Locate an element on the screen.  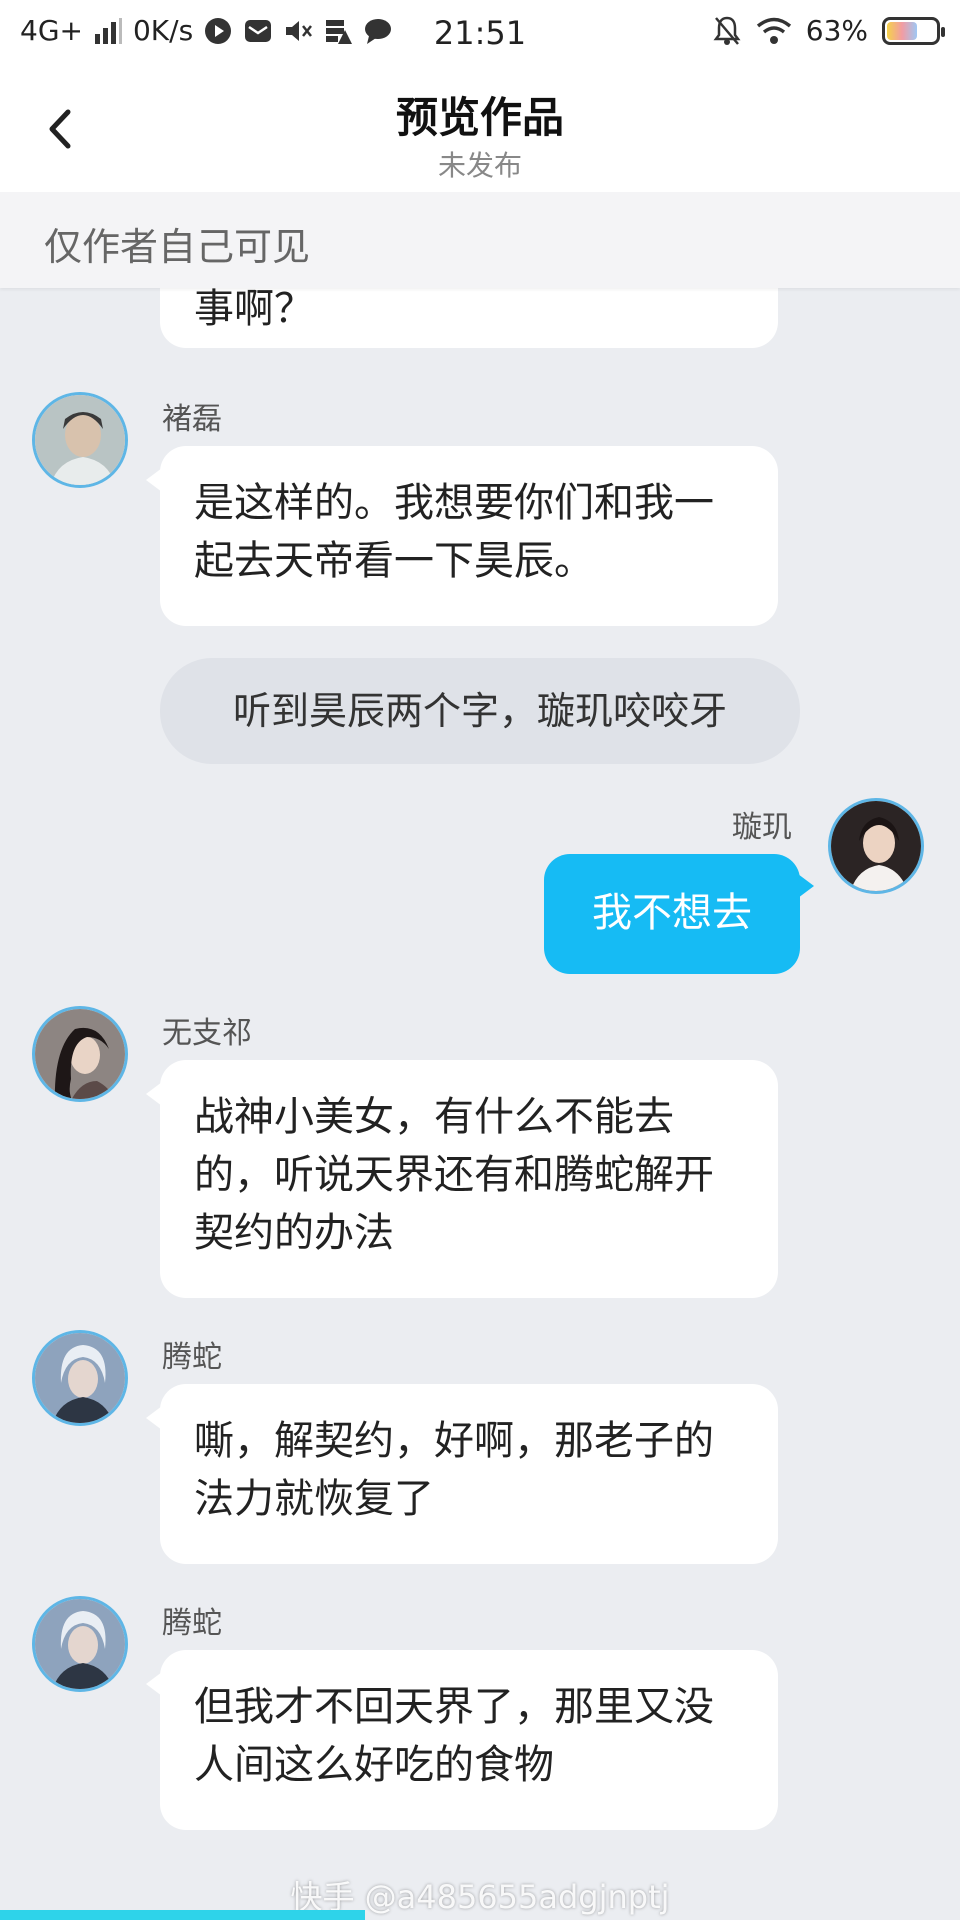
speaker-name: 褚磊 is located at coordinates (192, 419).